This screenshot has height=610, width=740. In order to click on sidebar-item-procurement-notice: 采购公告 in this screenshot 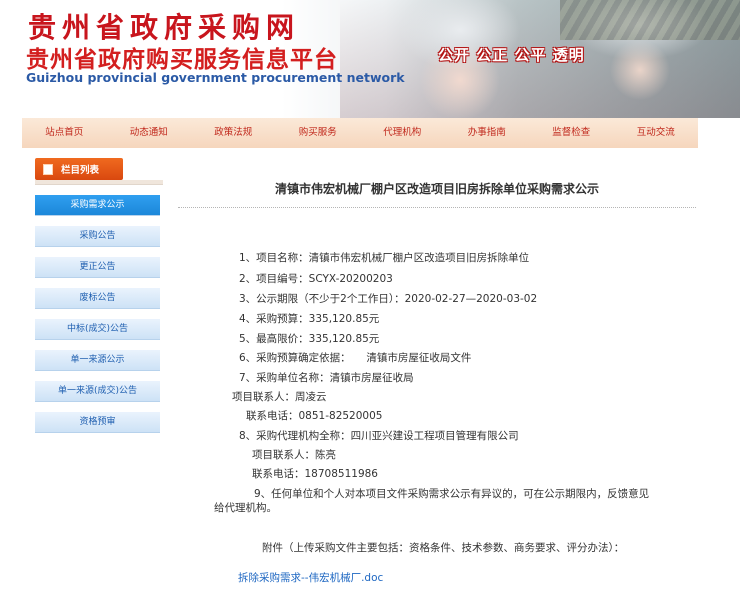, I will do `click(97, 236)`.